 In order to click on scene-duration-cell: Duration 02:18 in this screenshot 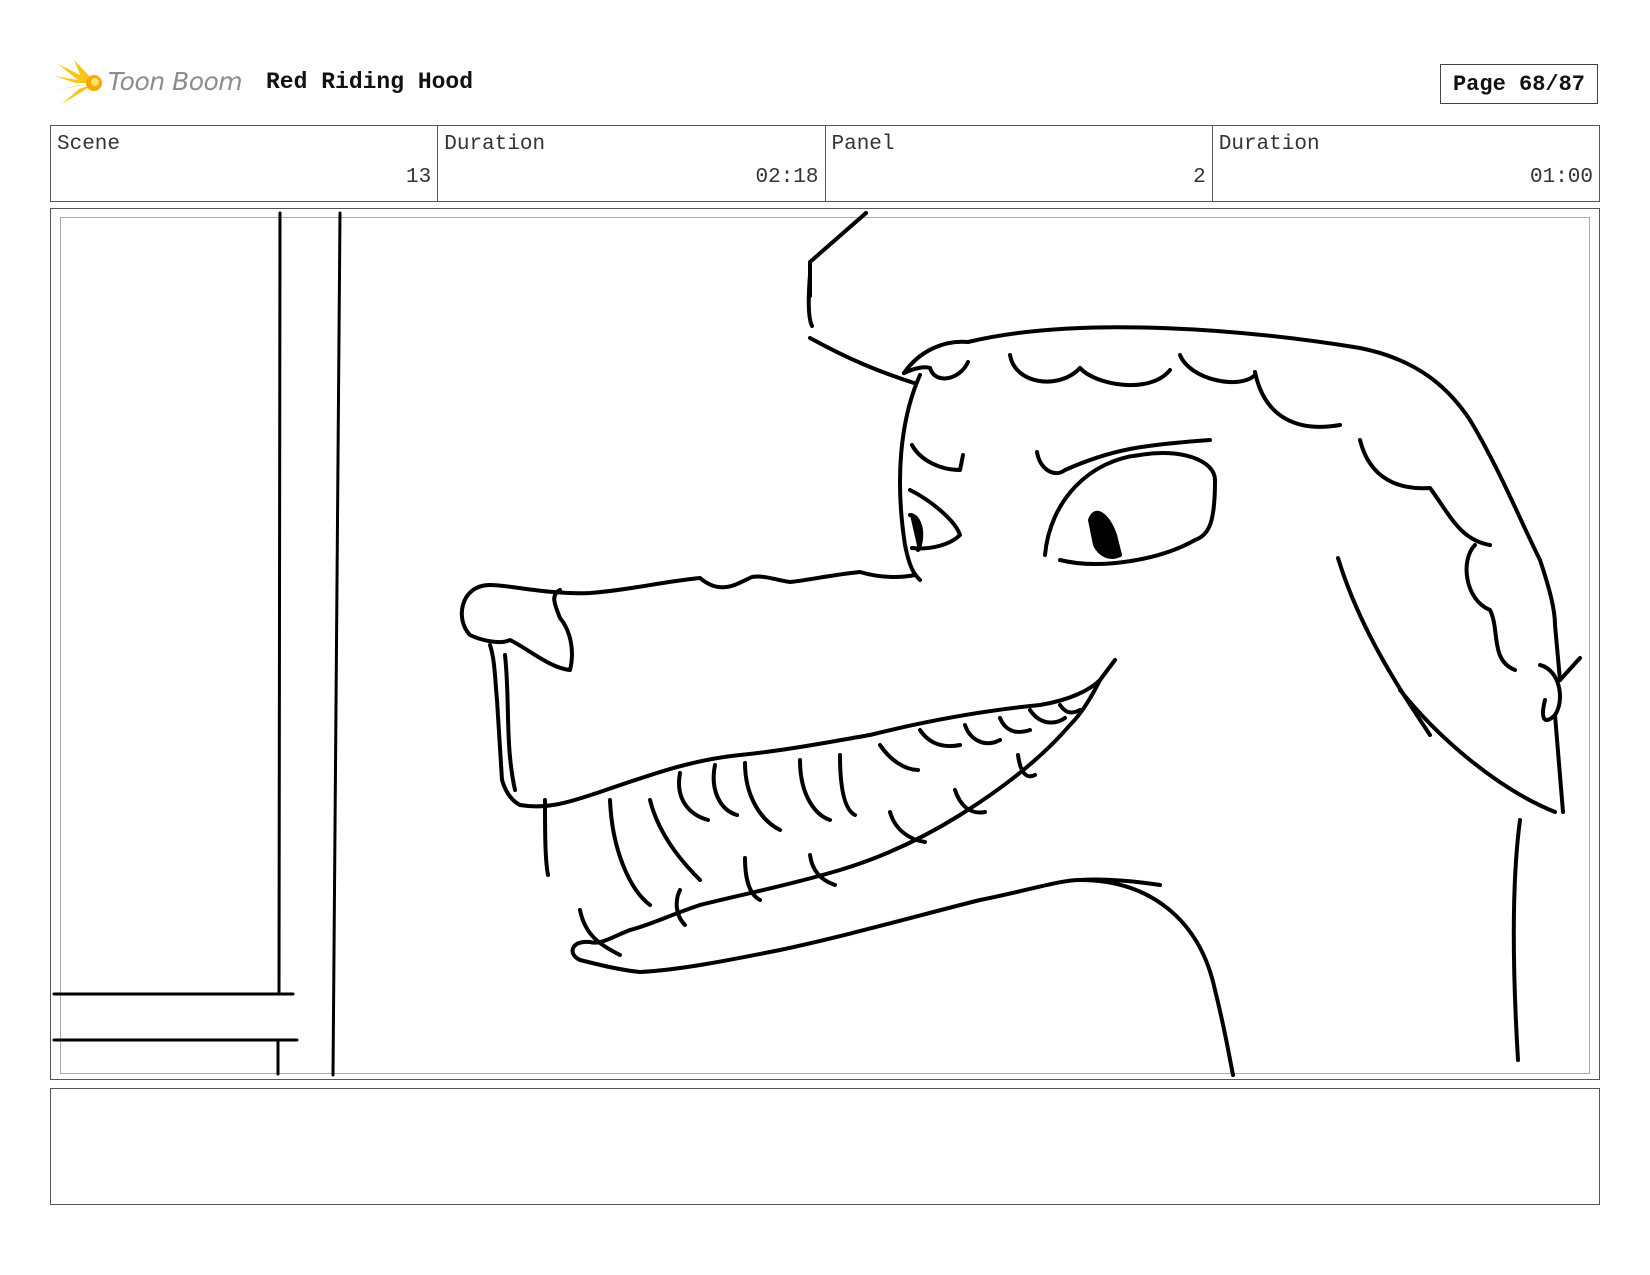, I will do `click(632, 163)`.